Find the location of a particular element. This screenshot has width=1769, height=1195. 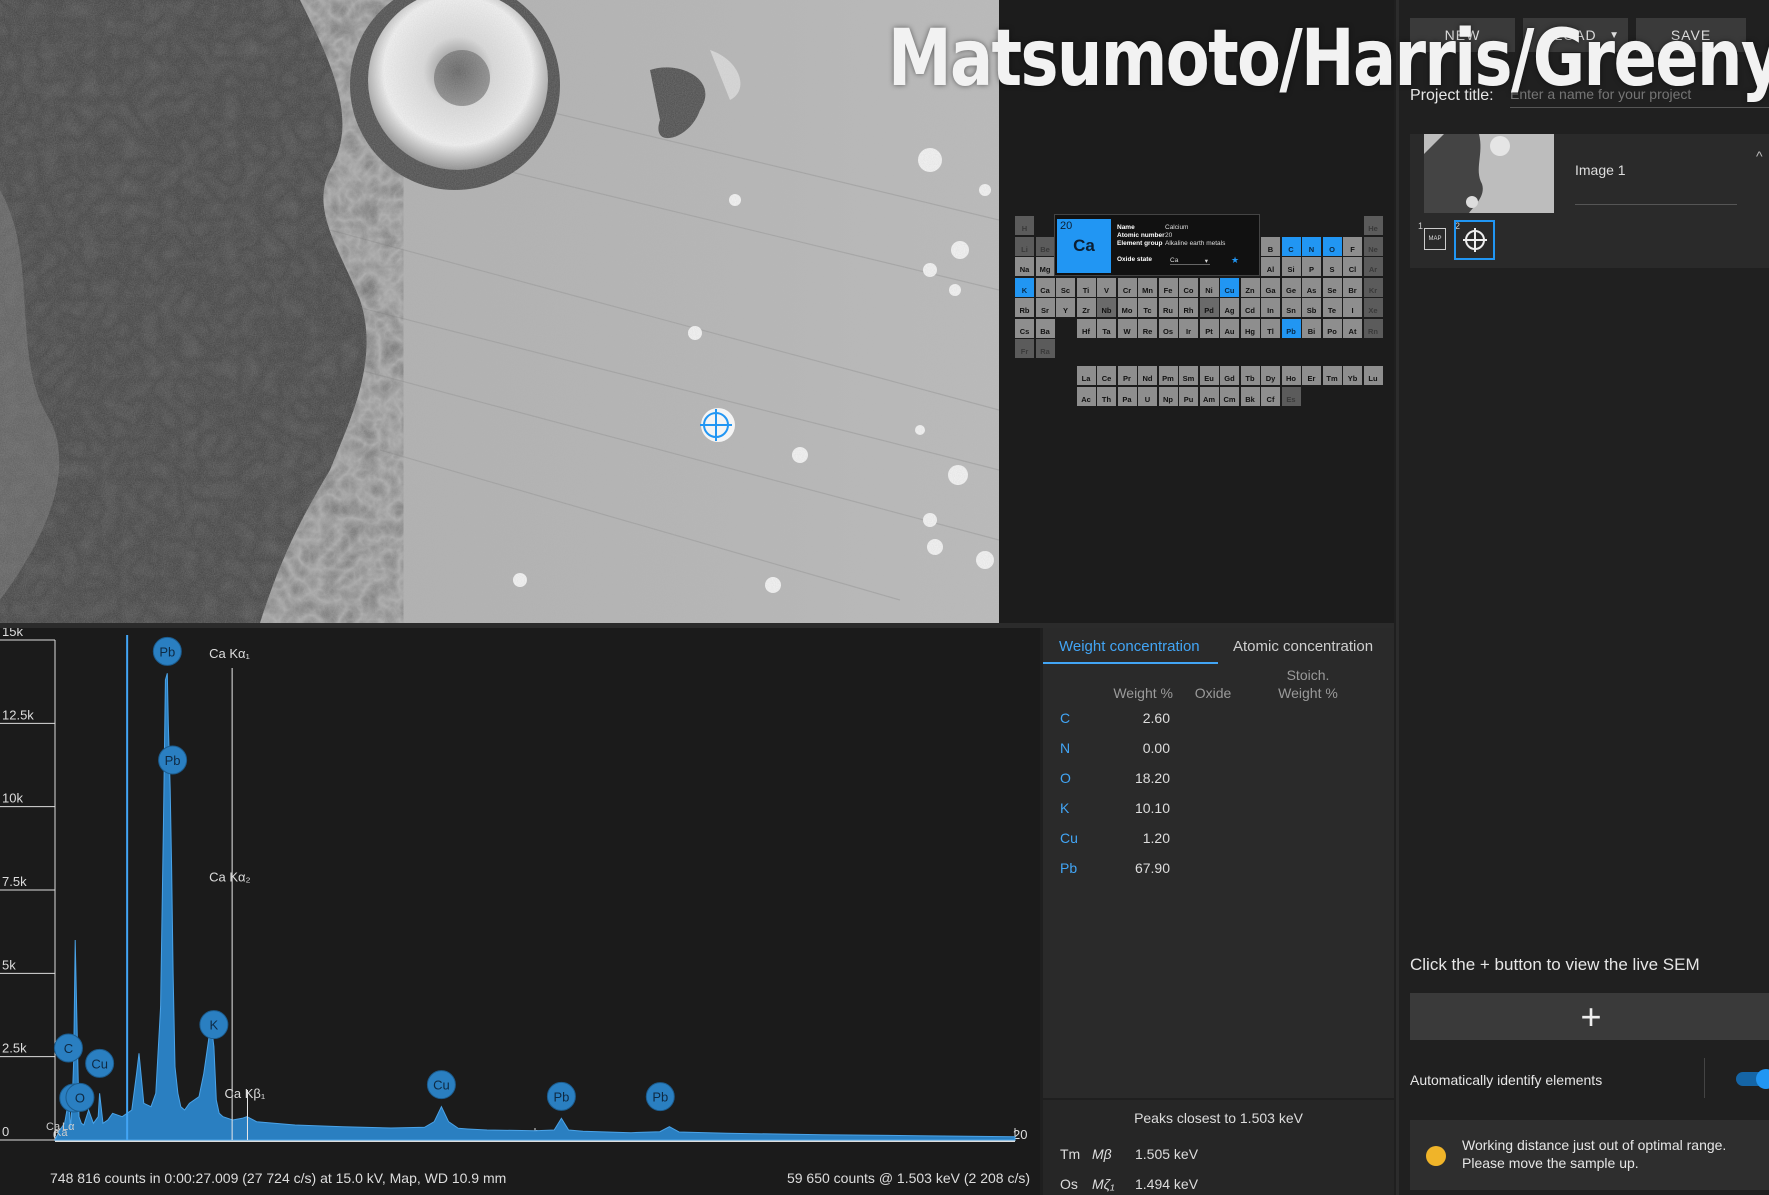

image-card: Image 1 ^ 1 MAP 2 is located at coordinates (1589, 201).